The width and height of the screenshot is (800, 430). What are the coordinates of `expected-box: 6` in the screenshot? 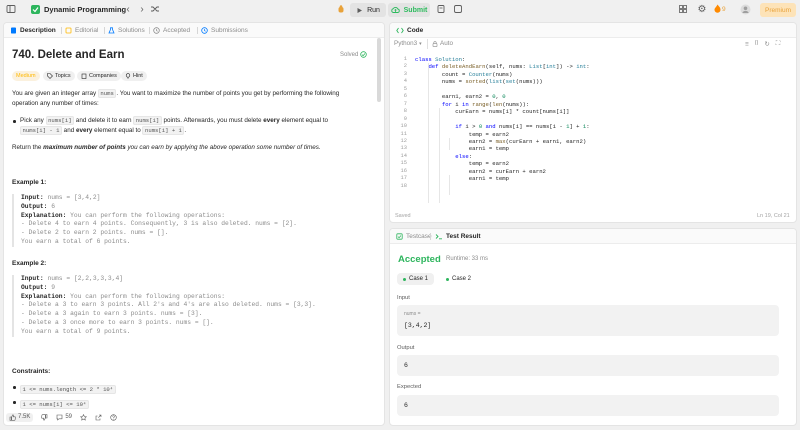 It's located at (588, 405).